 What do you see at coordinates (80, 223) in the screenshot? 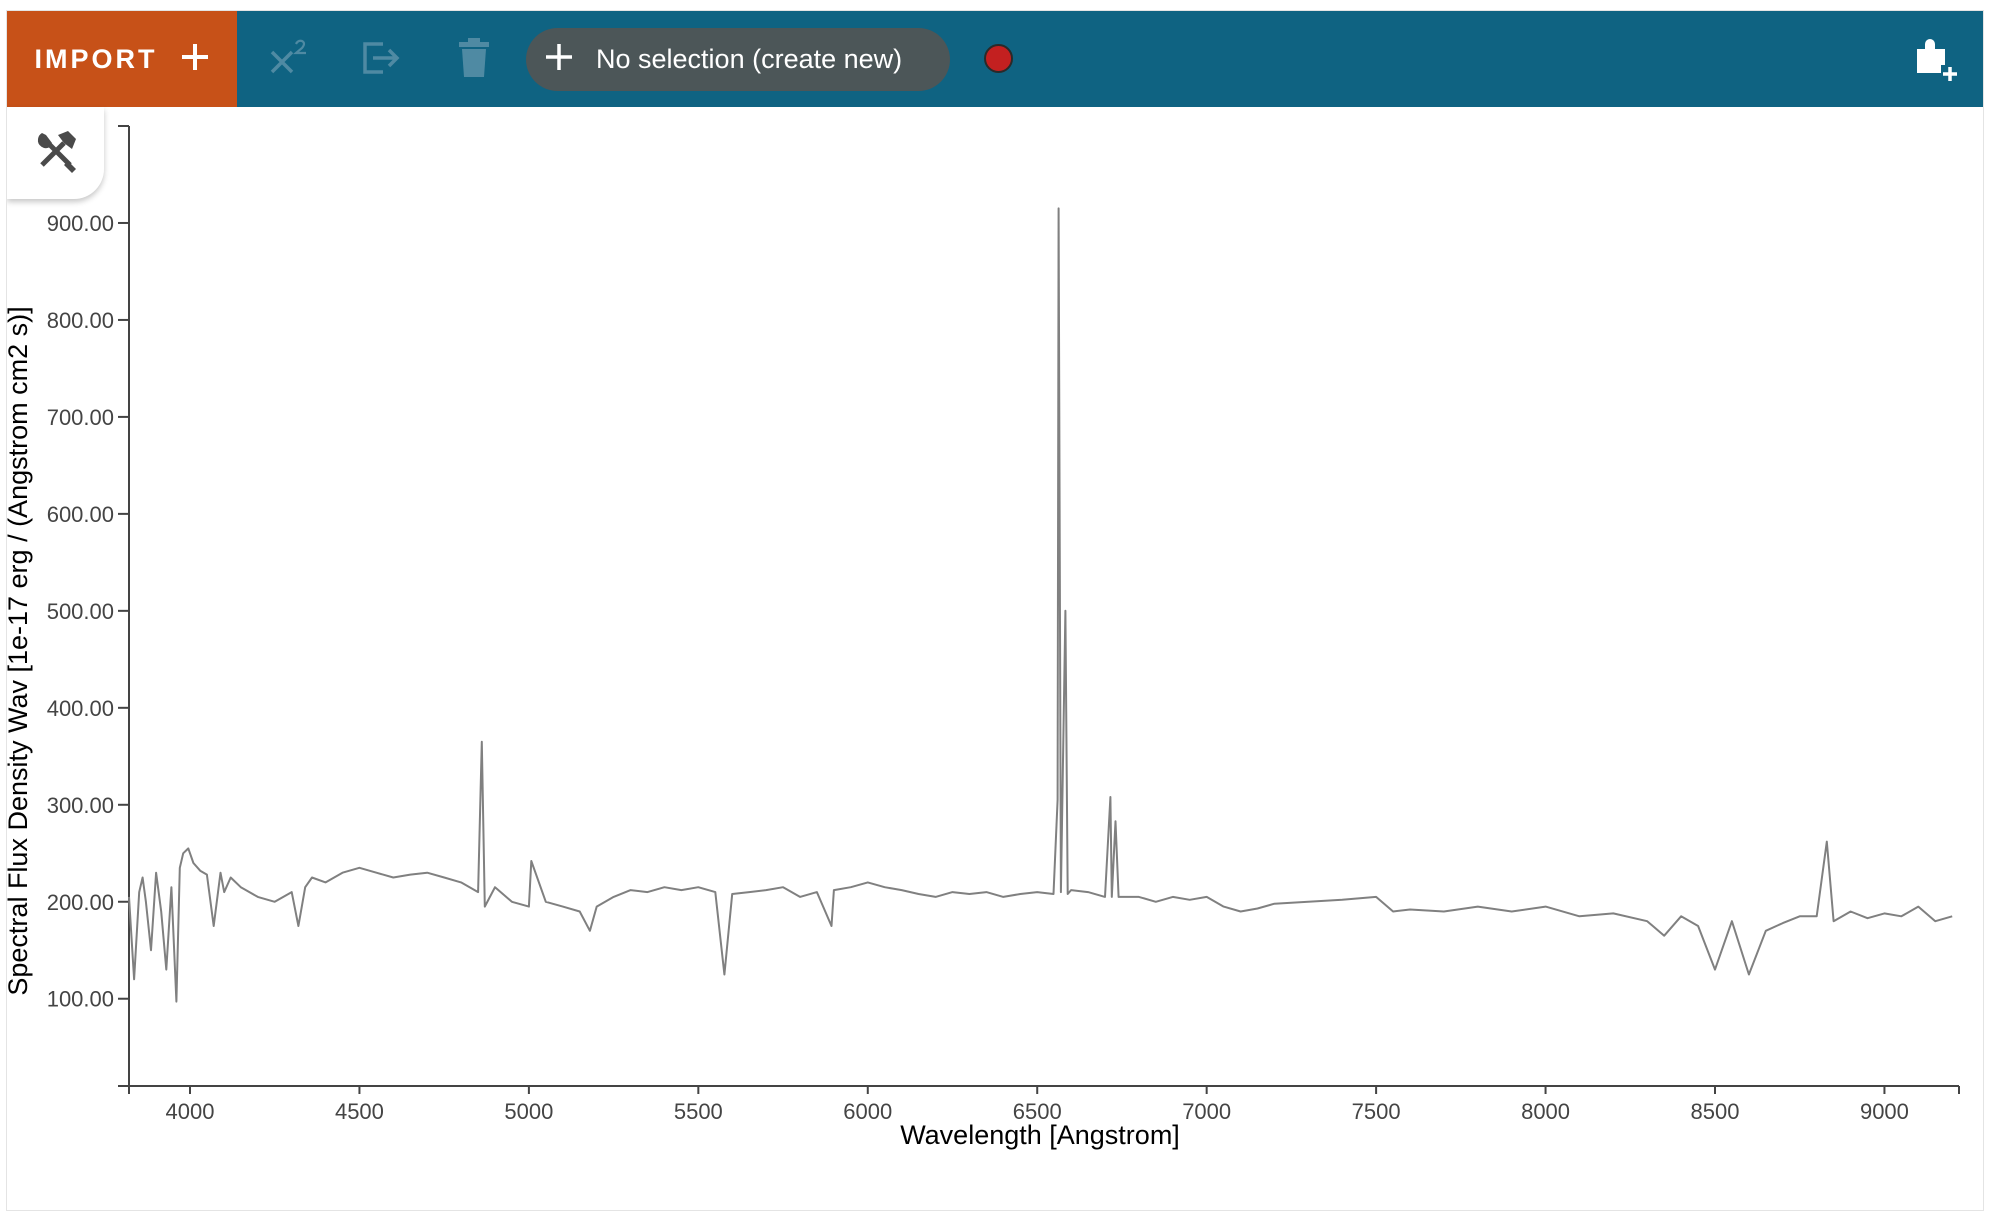
I see `y-tick-label: 900.00` at bounding box center [80, 223].